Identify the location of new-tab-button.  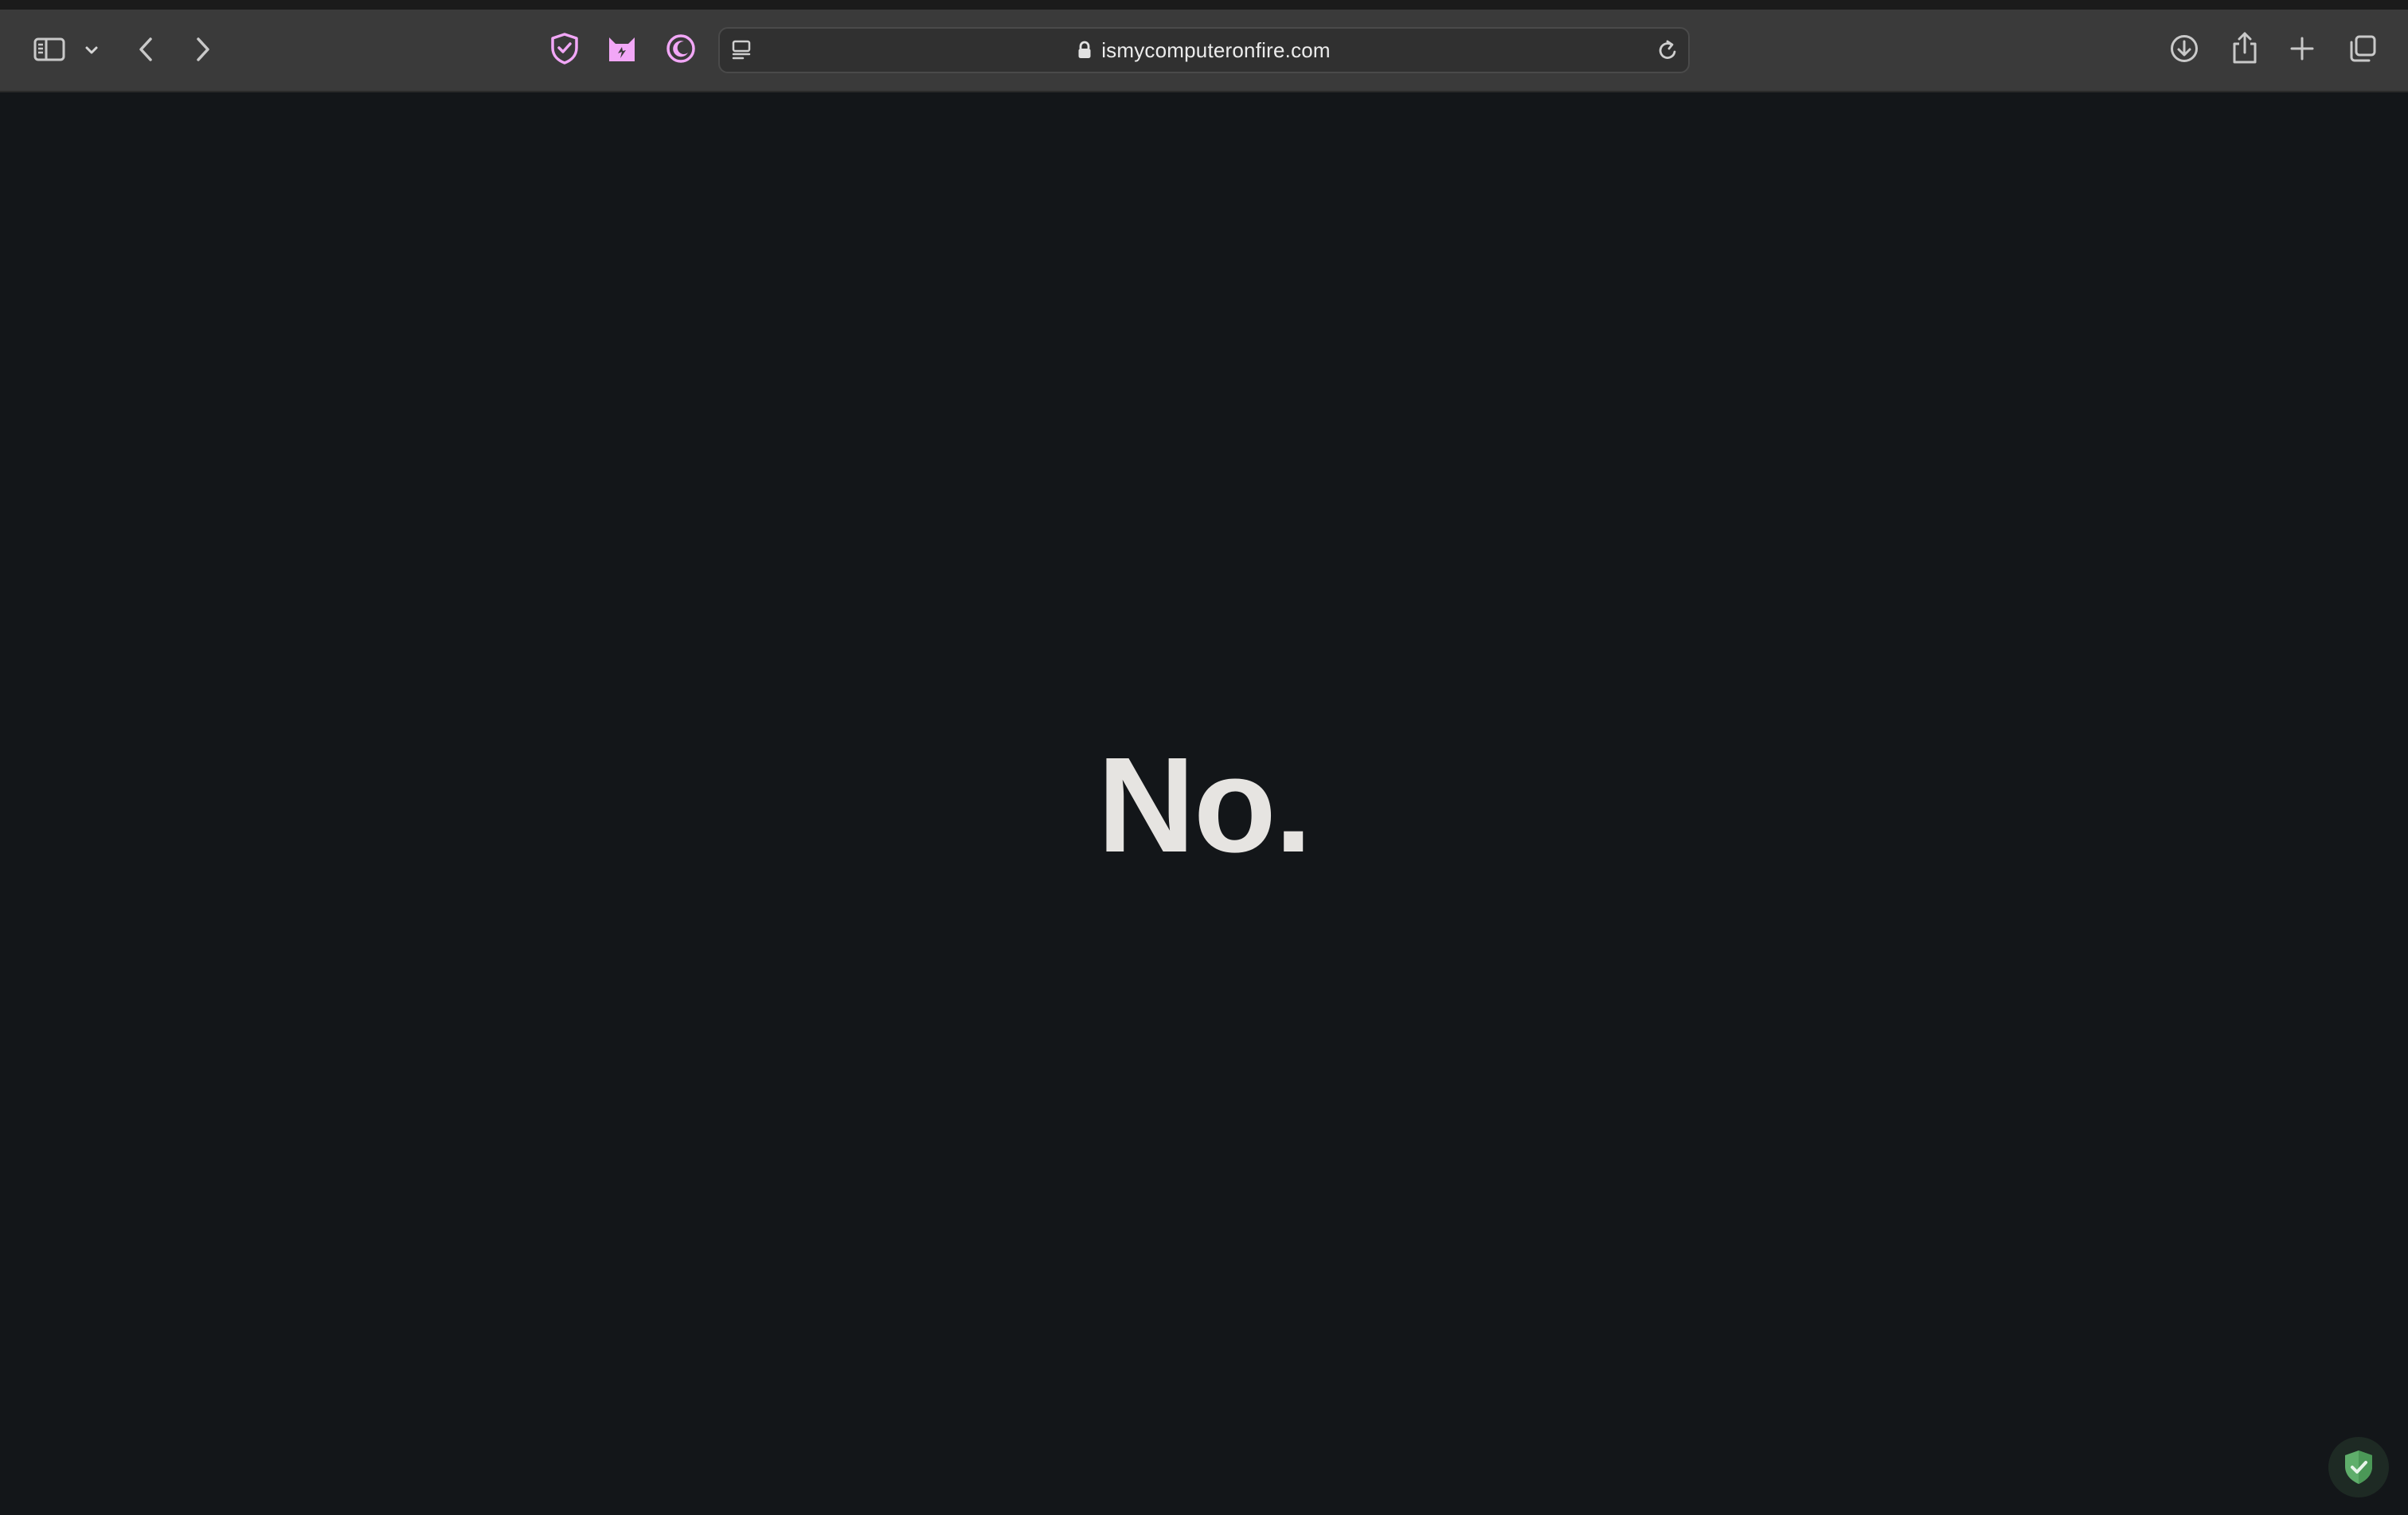
(2302, 48).